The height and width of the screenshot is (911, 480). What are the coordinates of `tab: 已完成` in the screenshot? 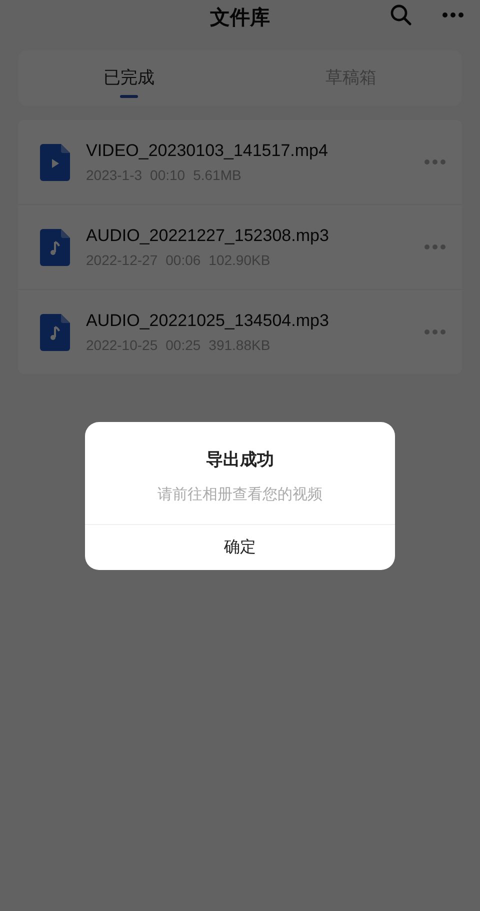 It's located at (129, 78).